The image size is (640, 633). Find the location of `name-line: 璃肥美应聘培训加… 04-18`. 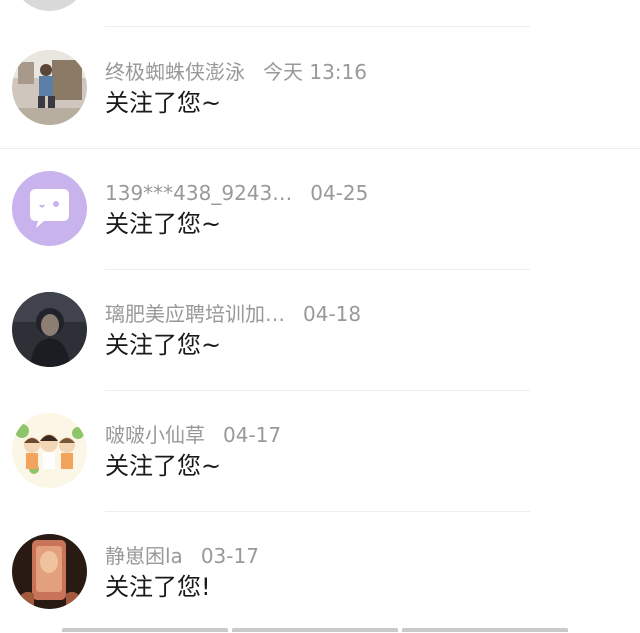

name-line: 璃肥美应聘培训加… 04-18 is located at coordinates (233, 314).